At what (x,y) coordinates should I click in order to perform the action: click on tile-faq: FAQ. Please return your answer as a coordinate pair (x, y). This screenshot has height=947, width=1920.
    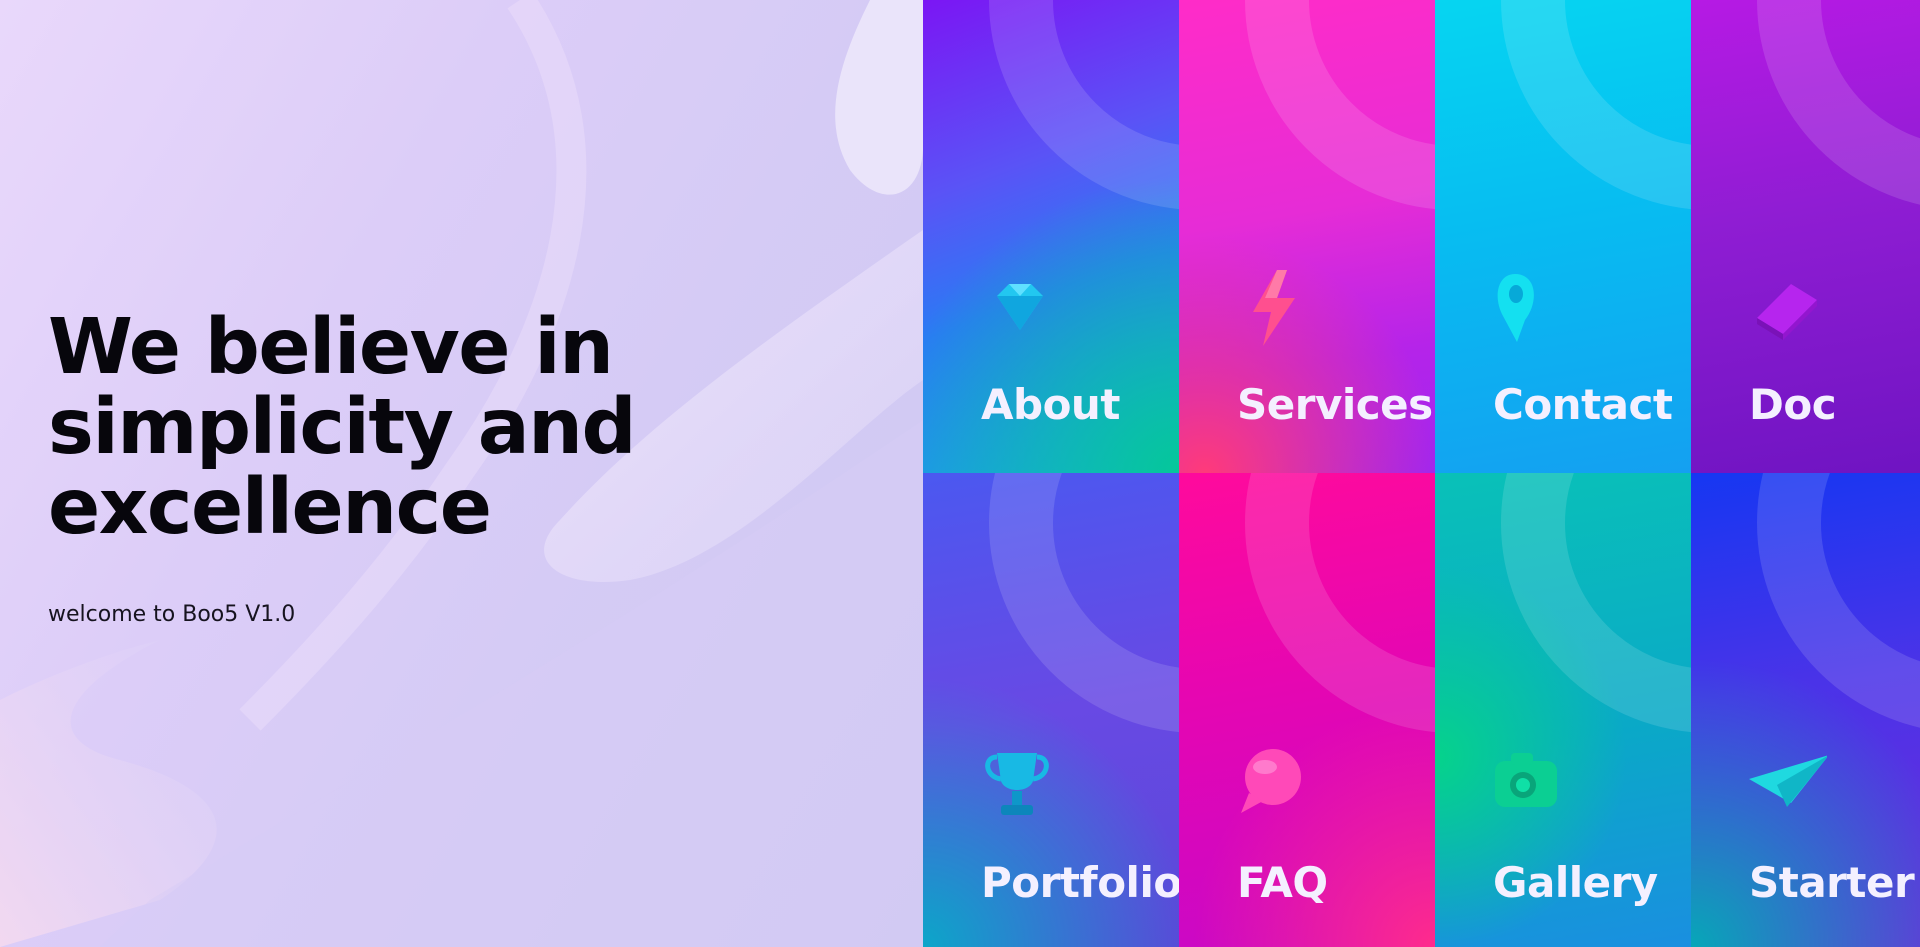
    Looking at the image, I should click on (1307, 710).